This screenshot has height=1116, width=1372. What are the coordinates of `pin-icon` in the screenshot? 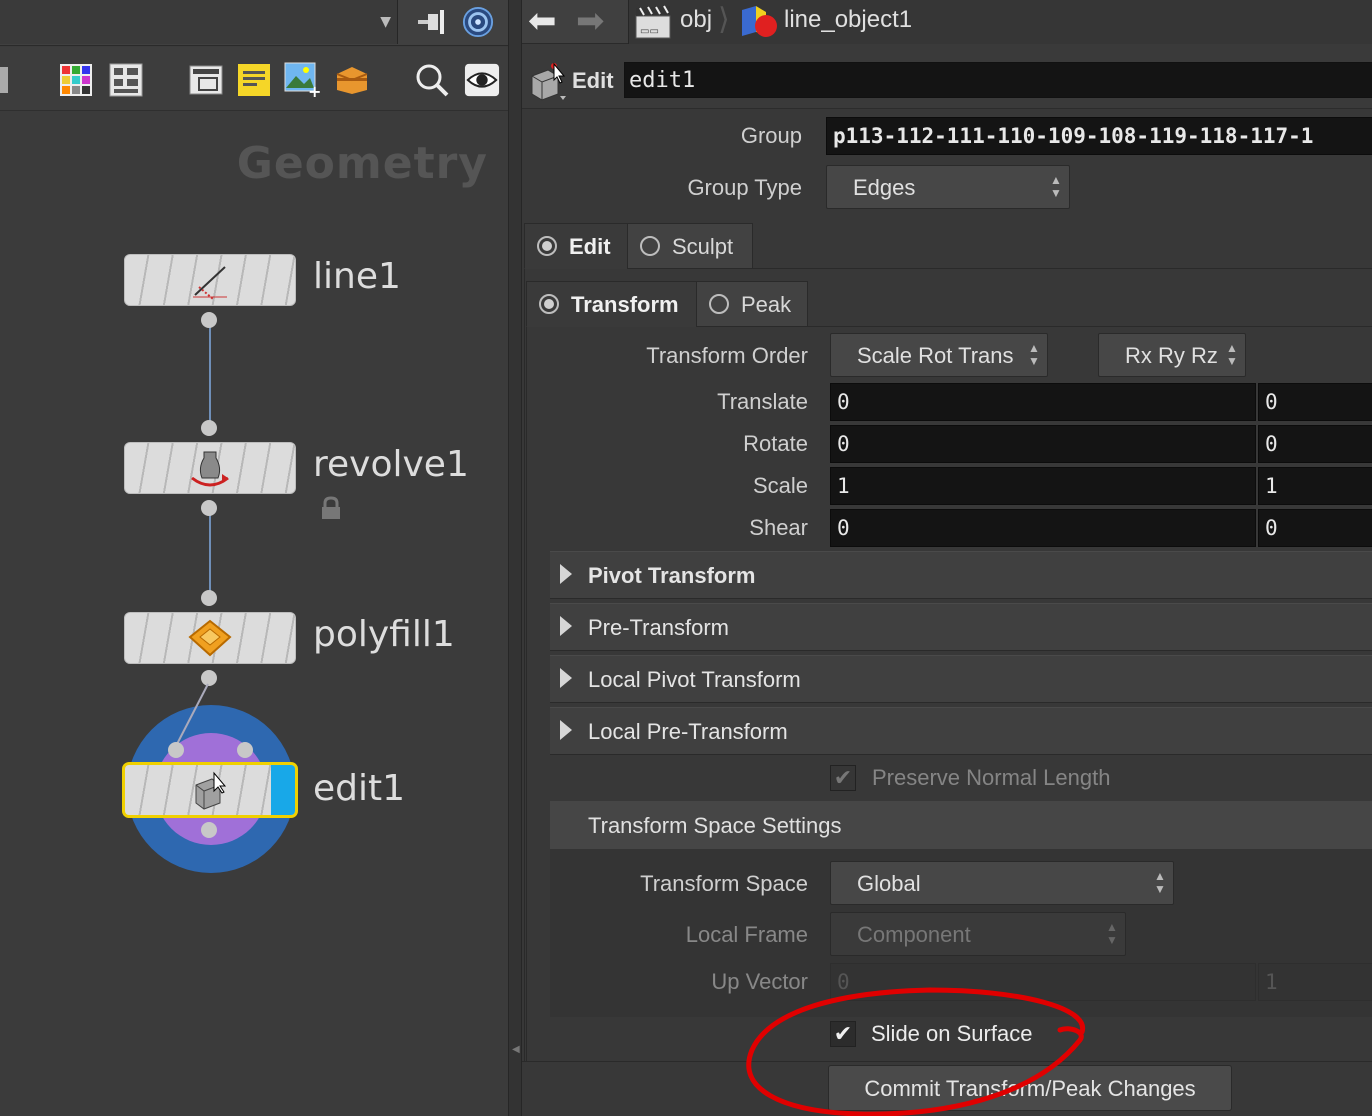 It's located at (432, 22).